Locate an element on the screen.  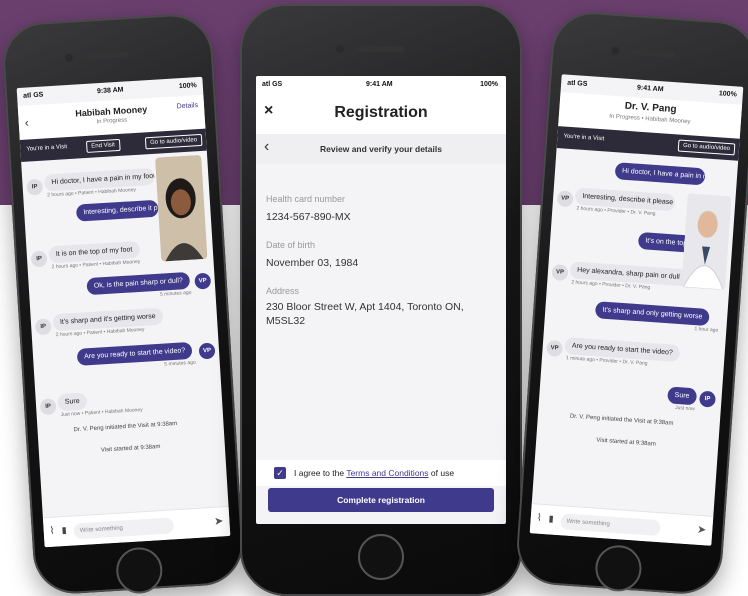
subheader-title: Review and verify your details is located at coordinates (381, 149).